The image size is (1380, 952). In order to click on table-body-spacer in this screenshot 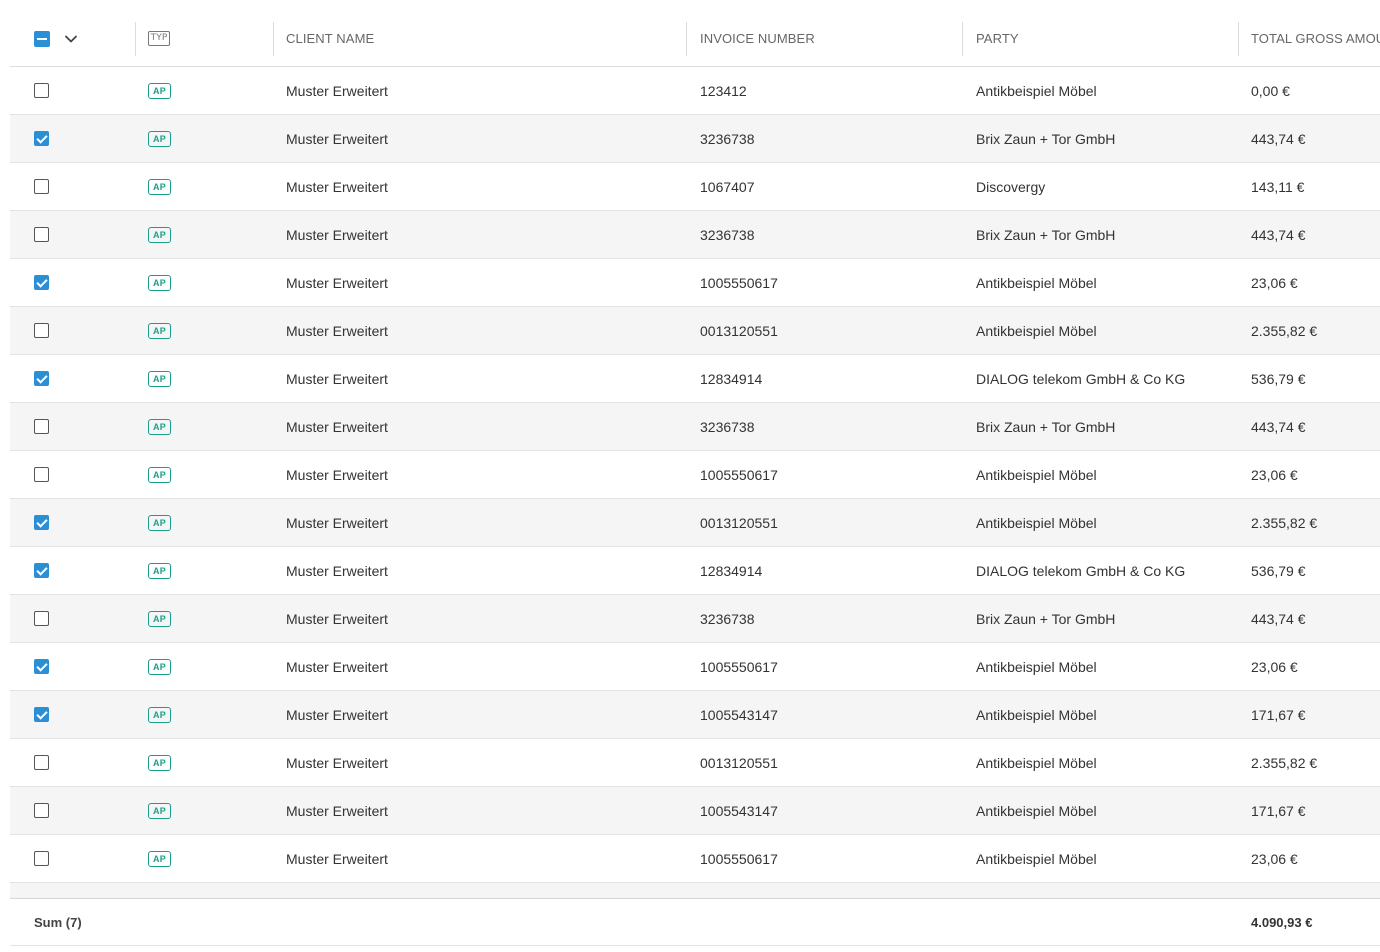, I will do `click(695, 891)`.